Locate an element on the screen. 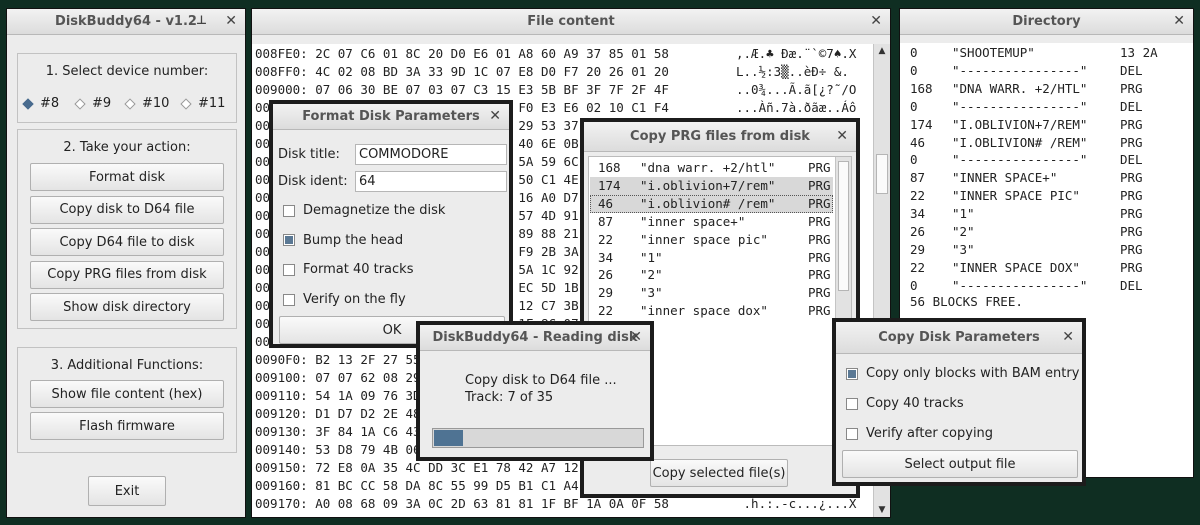  reading-dialog-title: DiskBuddy64 - Reading disk is located at coordinates (535, 337).